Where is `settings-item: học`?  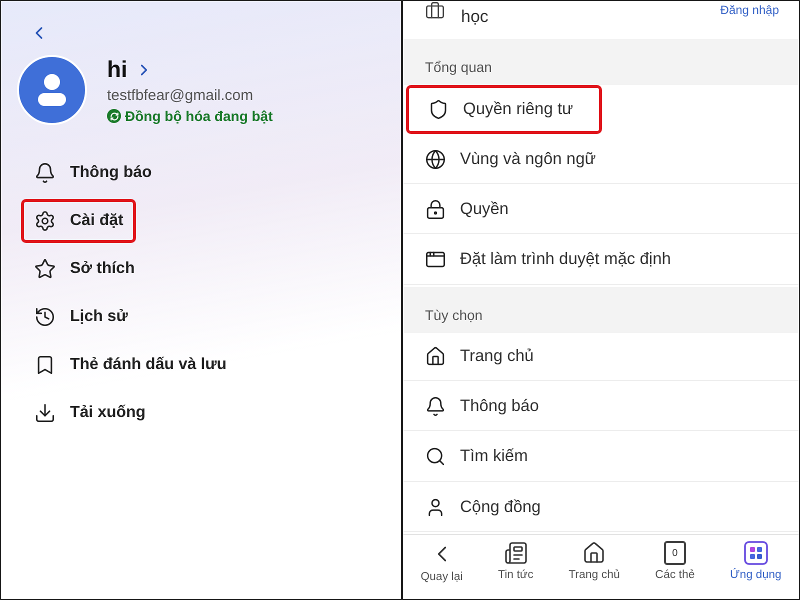
settings-item: học is located at coordinates (582, 14).